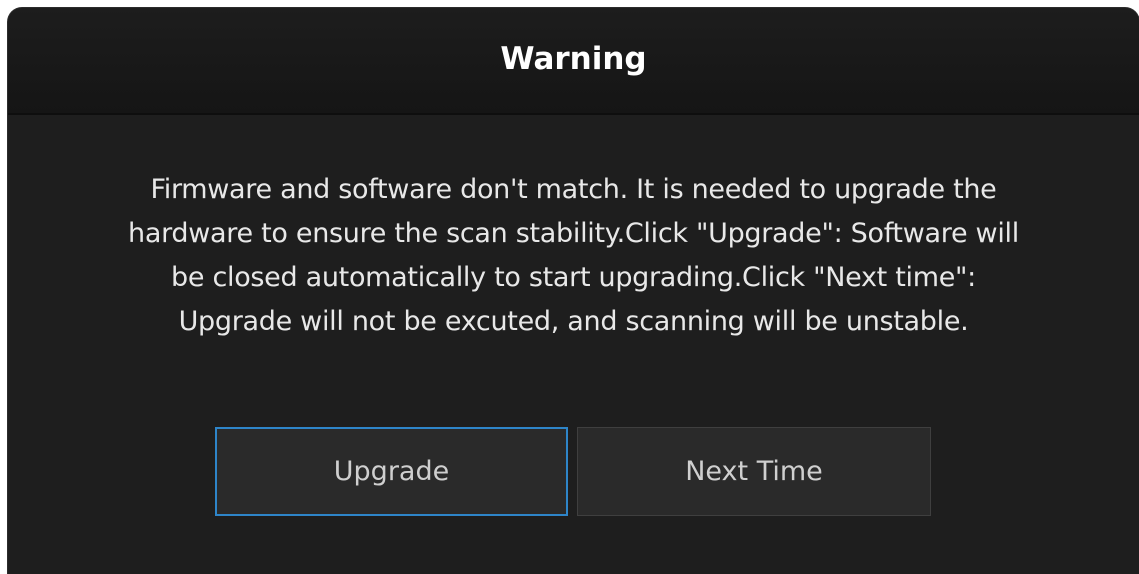 The height and width of the screenshot is (574, 1139). What do you see at coordinates (391, 471) in the screenshot?
I see `upgrade-button: Upgrade` at bounding box center [391, 471].